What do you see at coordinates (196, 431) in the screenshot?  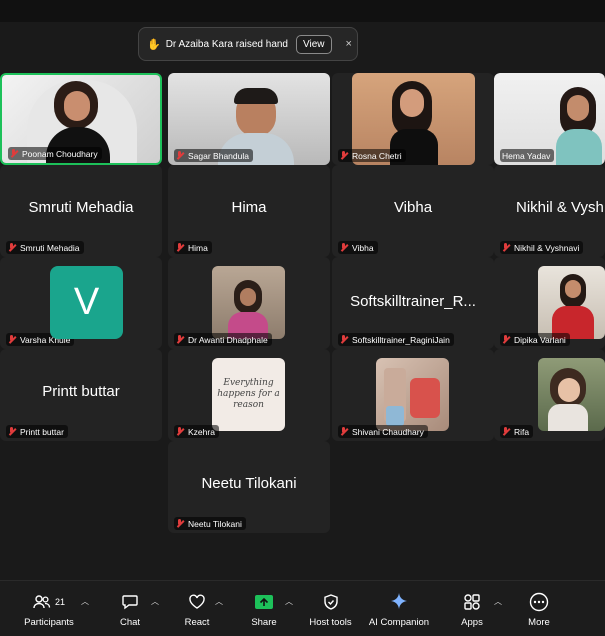 I see `participant-name-label: Kzehra` at bounding box center [196, 431].